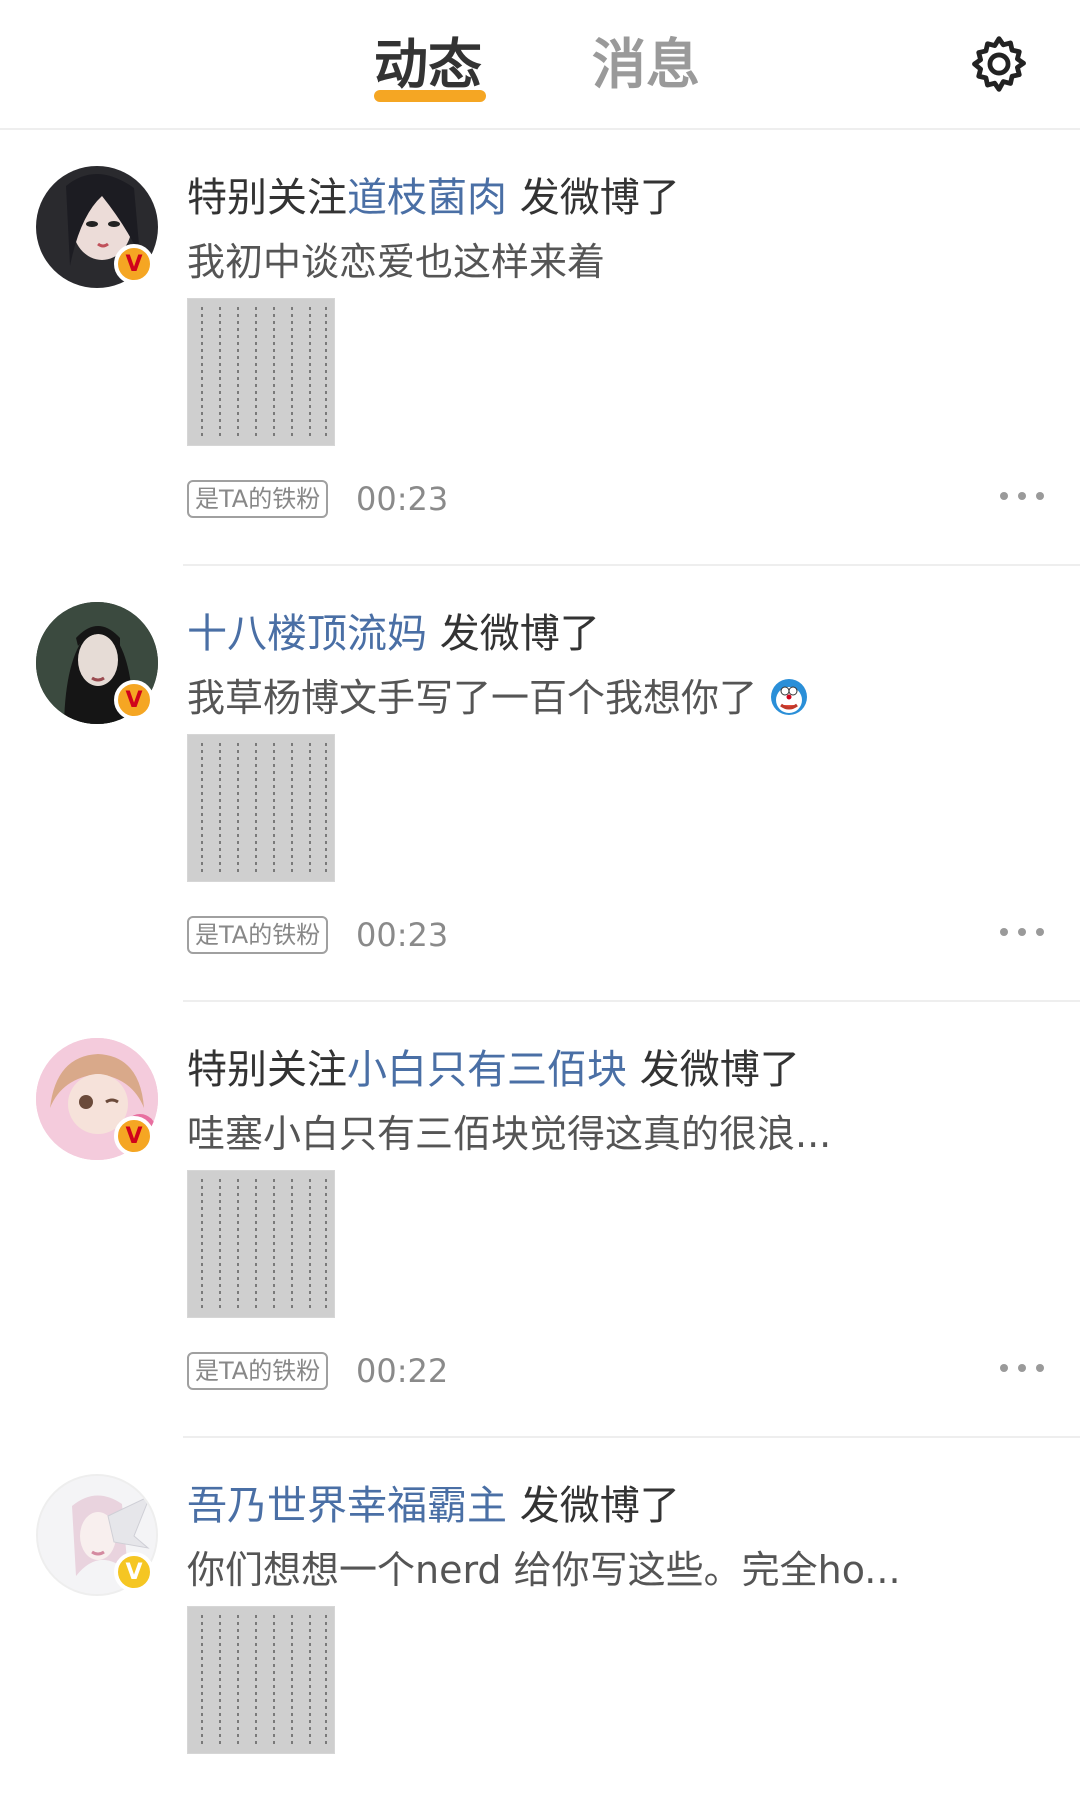  I want to click on active-tab-indicator, so click(430, 96).